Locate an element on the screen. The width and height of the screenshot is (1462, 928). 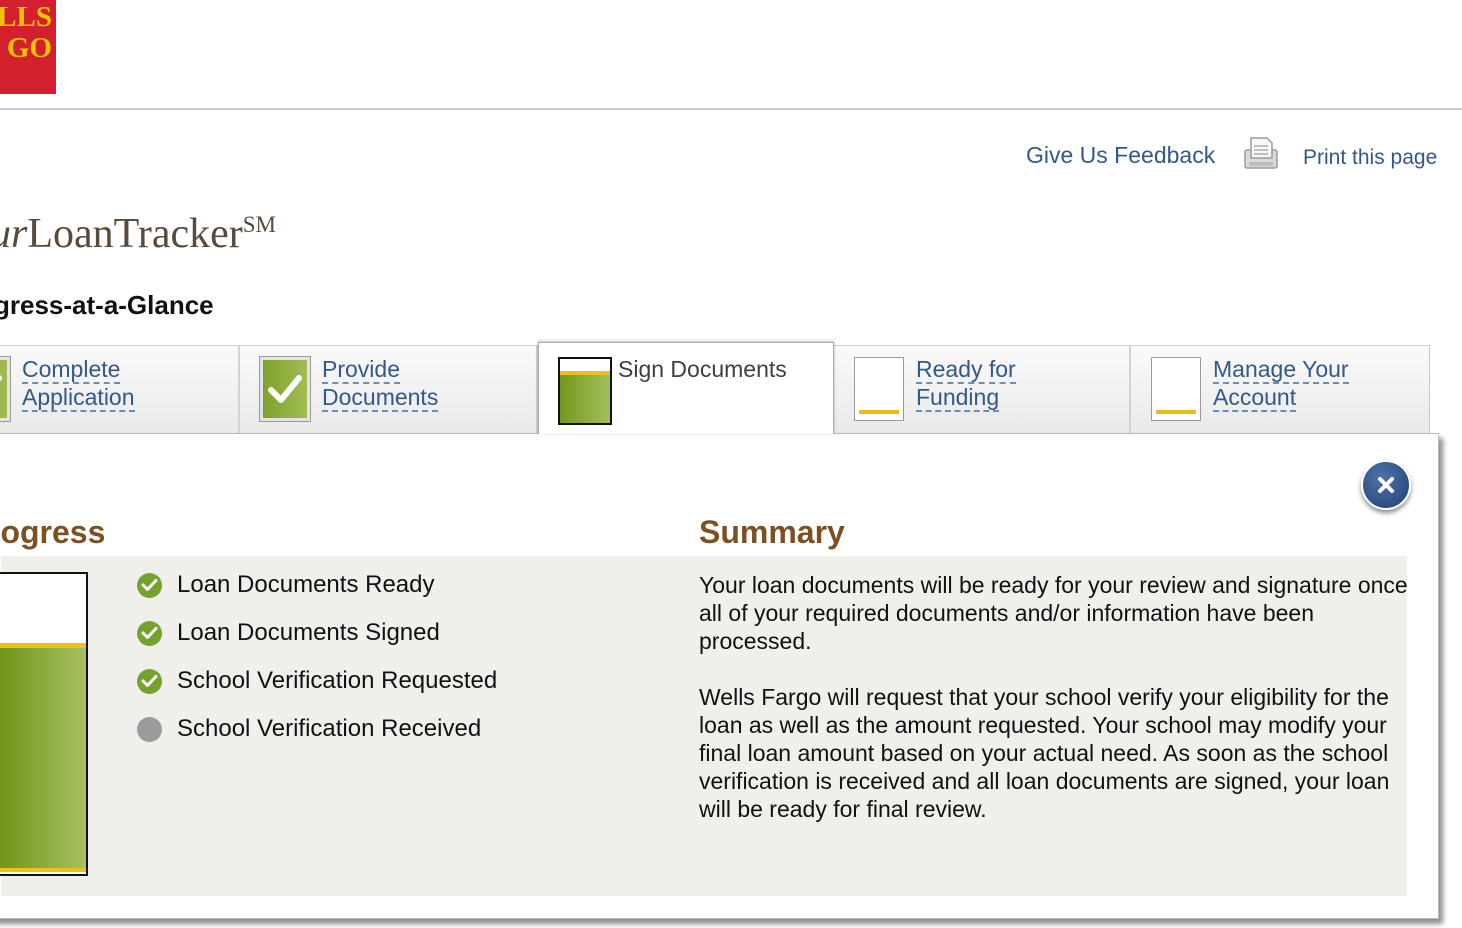
tab-manage-your-account: Manage Your Account is located at coordinates (1280, 389).